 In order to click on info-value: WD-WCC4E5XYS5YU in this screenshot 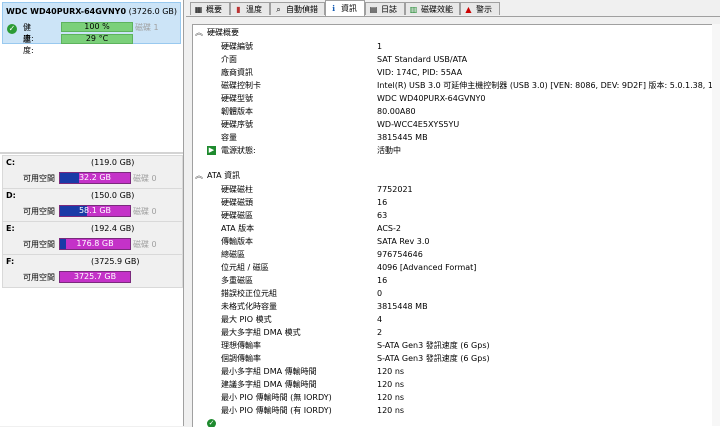, I will do `click(418, 124)`.